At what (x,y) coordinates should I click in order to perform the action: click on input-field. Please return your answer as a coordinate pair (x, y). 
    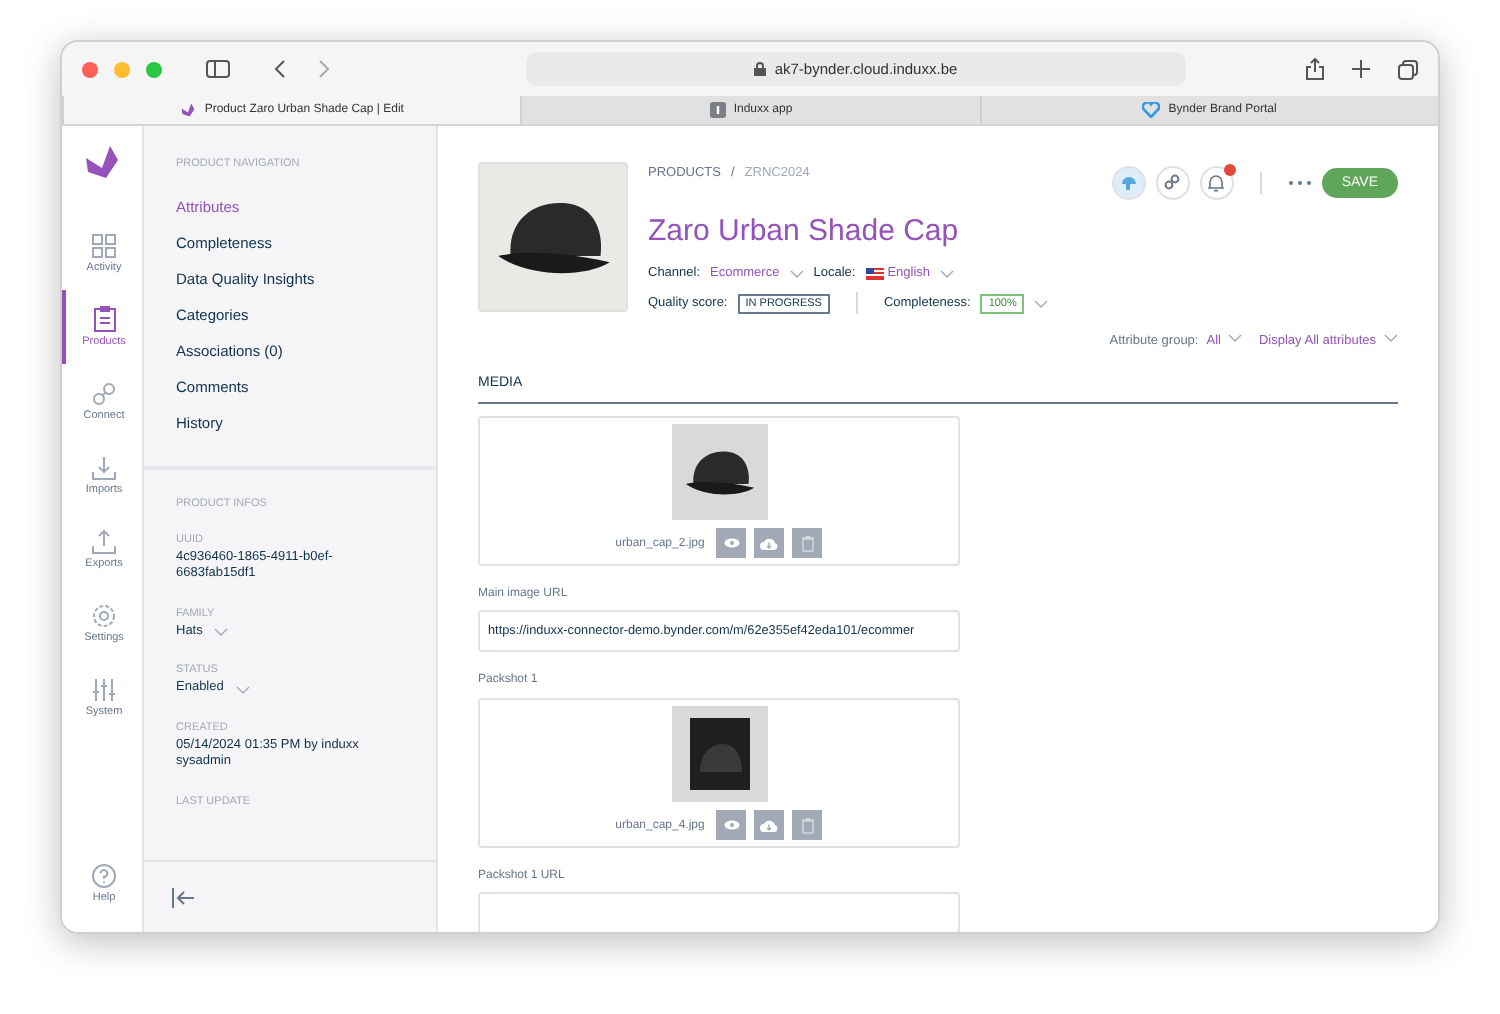
    Looking at the image, I should click on (719, 912).